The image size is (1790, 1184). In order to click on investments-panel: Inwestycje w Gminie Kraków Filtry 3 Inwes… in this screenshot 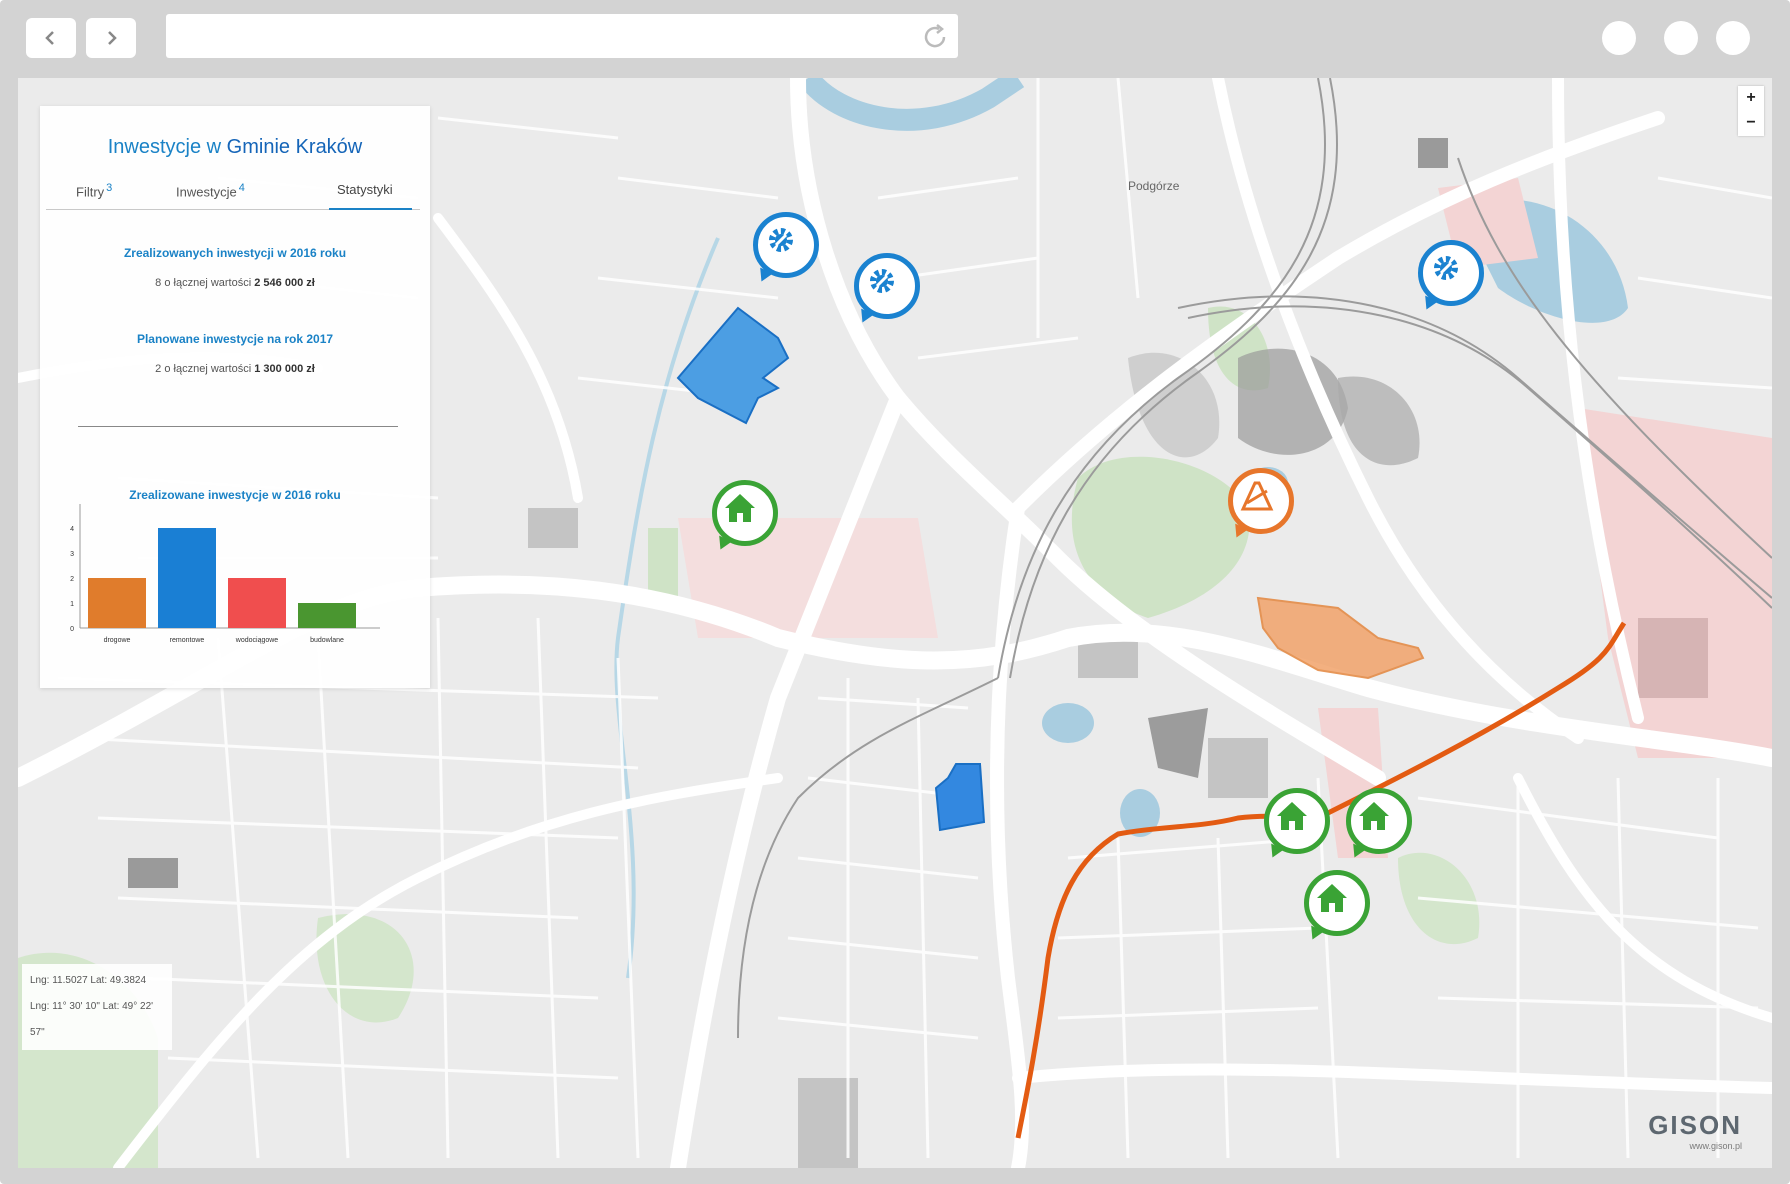, I will do `click(235, 397)`.